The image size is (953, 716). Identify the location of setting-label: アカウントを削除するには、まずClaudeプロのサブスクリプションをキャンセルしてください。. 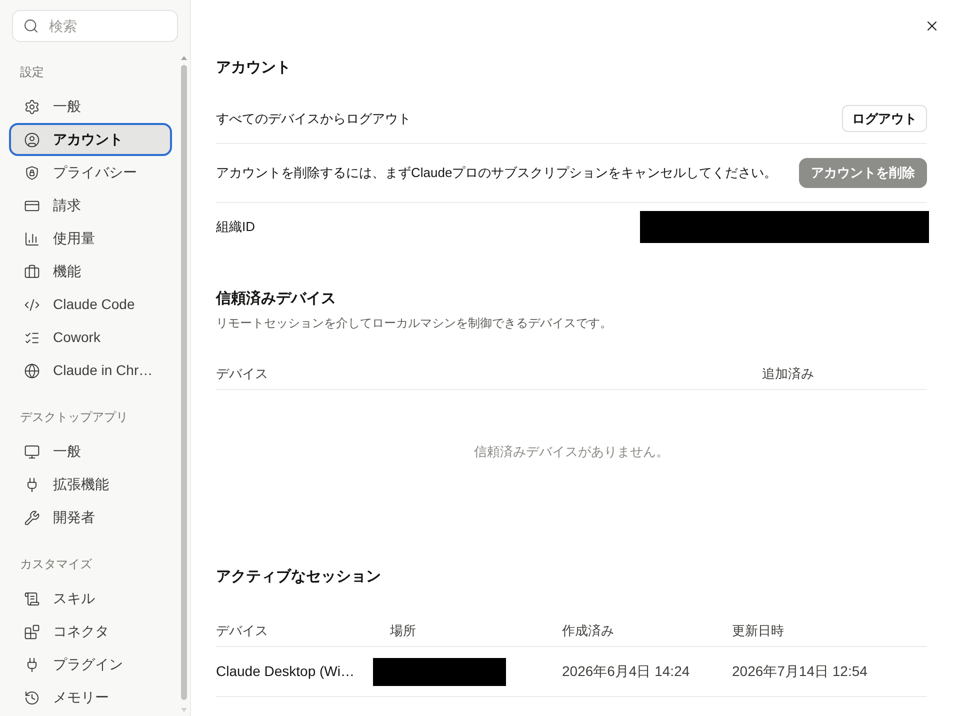
(497, 173).